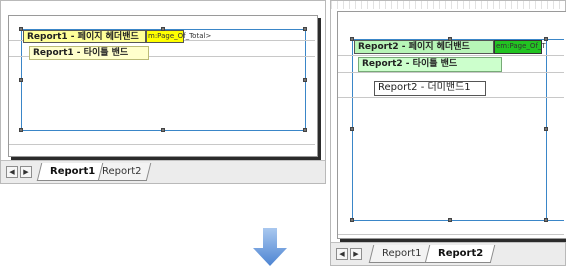 The width and height of the screenshot is (566, 266). I want to click on dummy-band: Report2 - 더미밴드1, so click(430, 88).